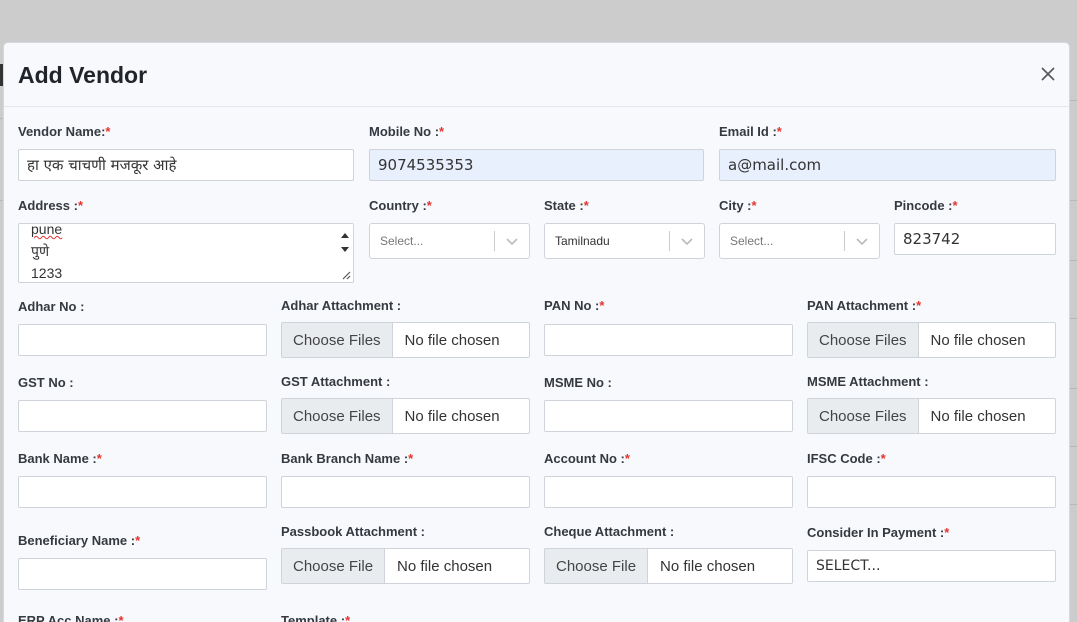  What do you see at coordinates (878, 532) in the screenshot?
I see `consider-in-payment-label: Consider In Payment :*` at bounding box center [878, 532].